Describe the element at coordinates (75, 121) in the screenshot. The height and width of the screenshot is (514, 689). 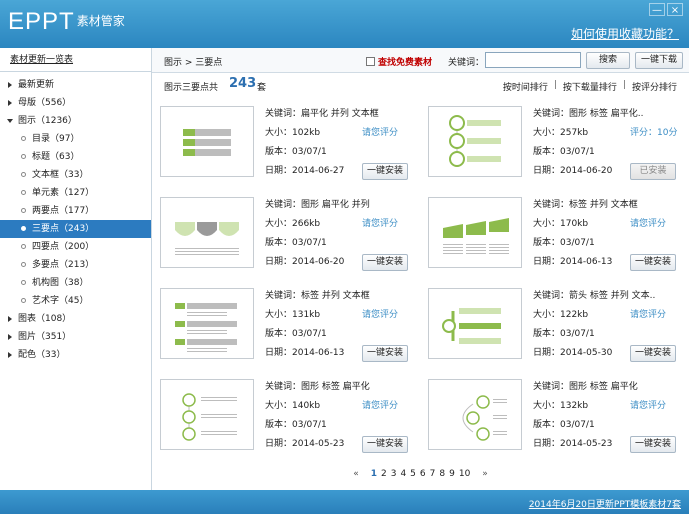
I see `sidebar-item: 图示（1236）` at that location.